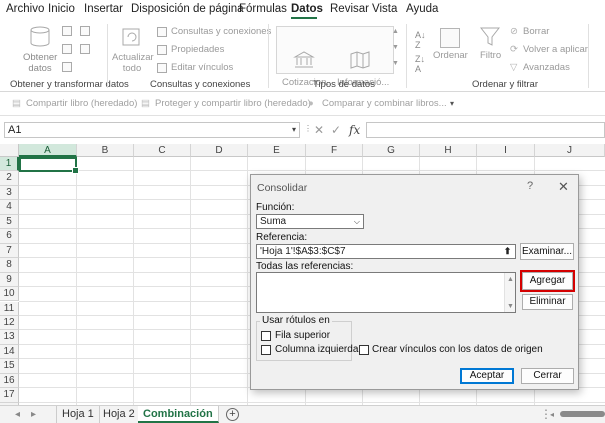 Image resolution: width=605 pixels, height=423 pixels. What do you see at coordinates (9, 164) in the screenshot?
I see `row-header-1: 1` at bounding box center [9, 164].